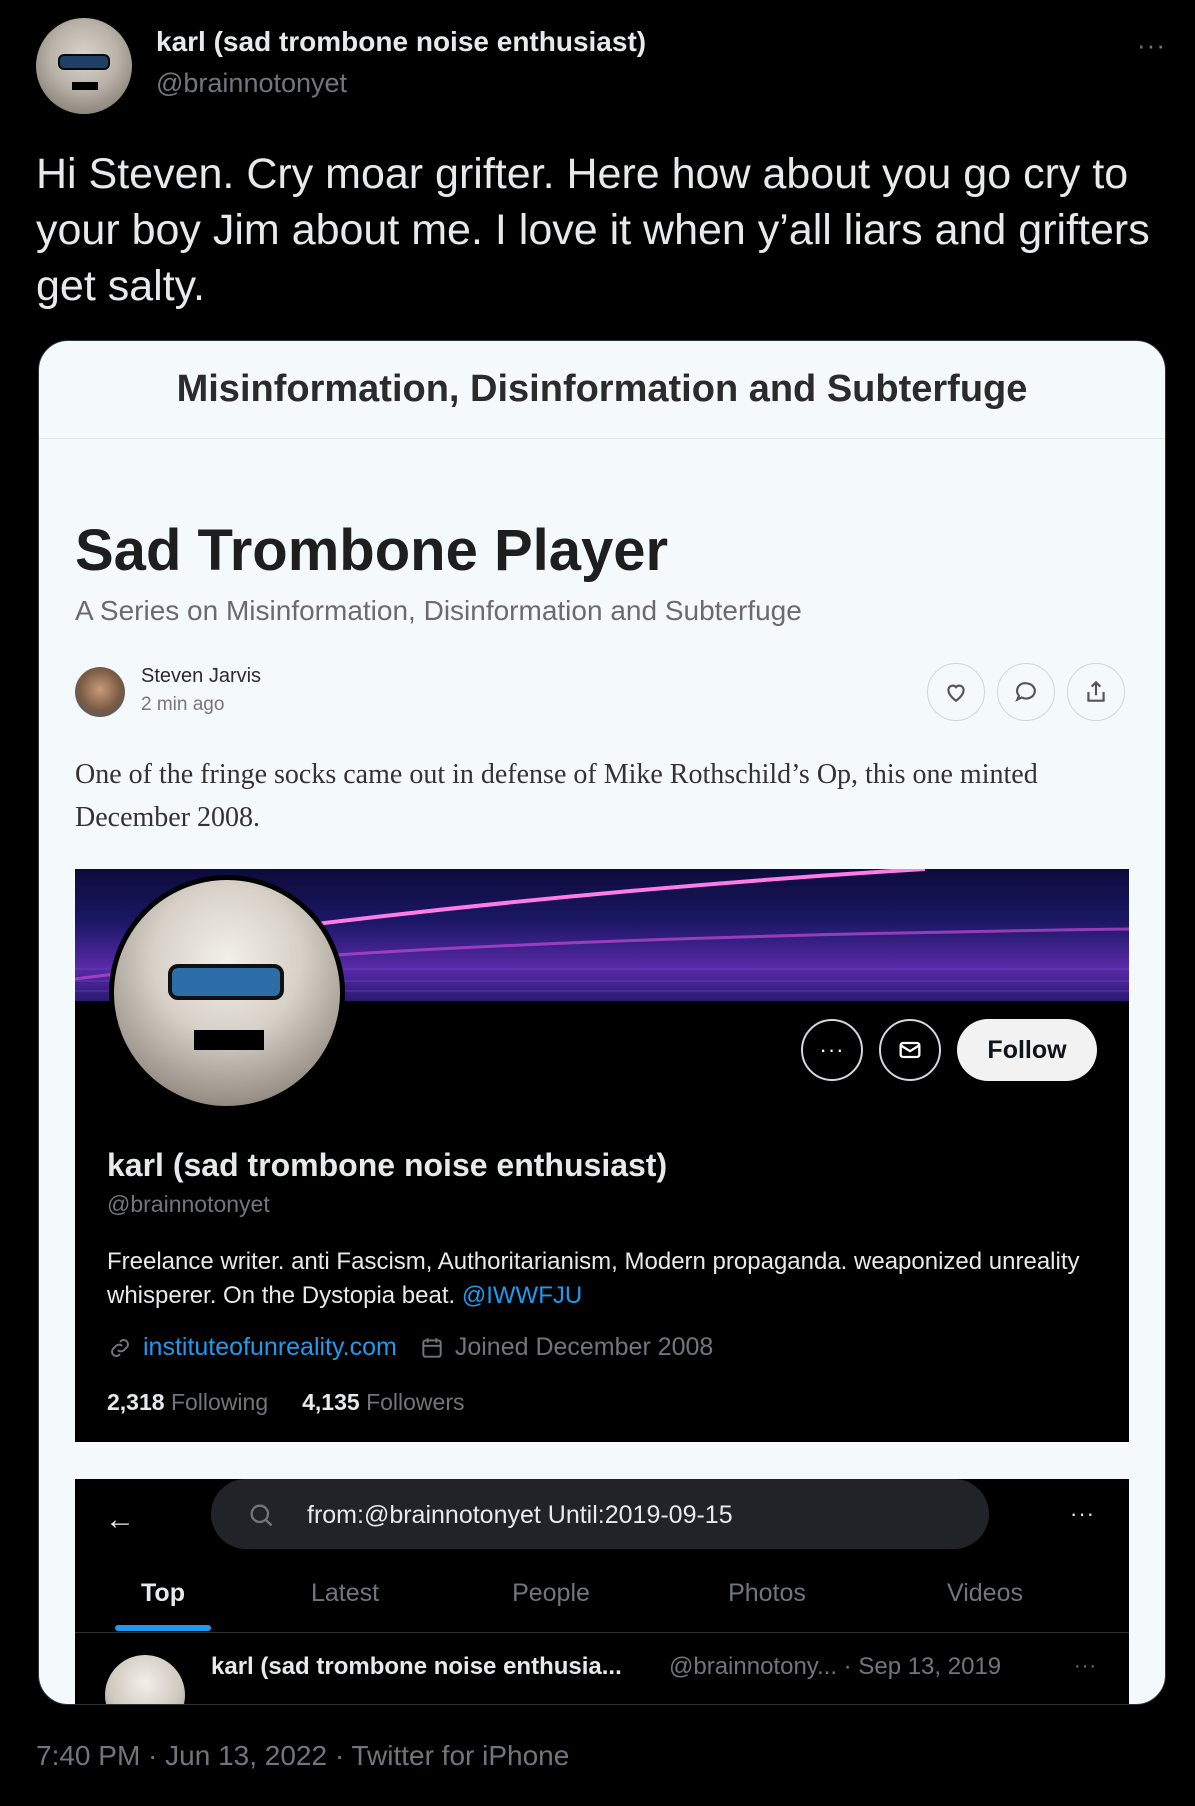  I want to click on result-meta: @brainnotony... · Sep 13, 2019, so click(835, 1666).